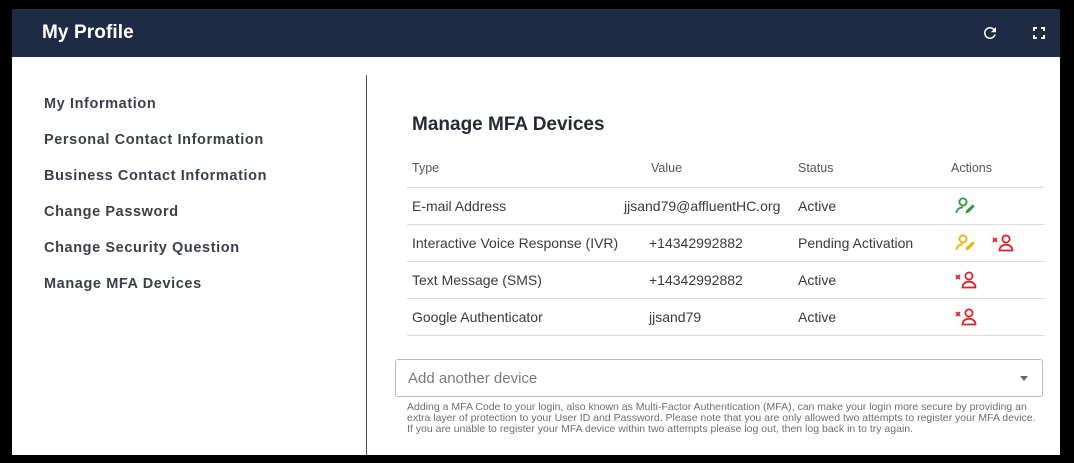 The width and height of the screenshot is (1074, 463). I want to click on device-type: Interactive Voice Response (IVR), so click(515, 243).